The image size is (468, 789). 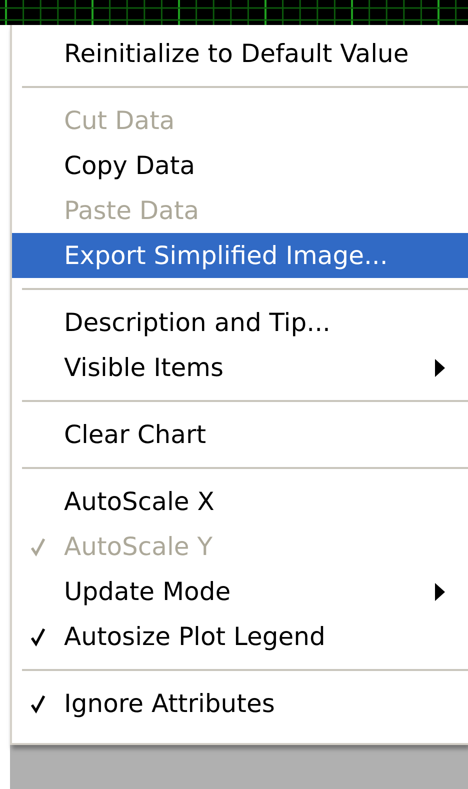 I want to click on menu-item: Reinitialize to Default Value, so click(x=240, y=53).